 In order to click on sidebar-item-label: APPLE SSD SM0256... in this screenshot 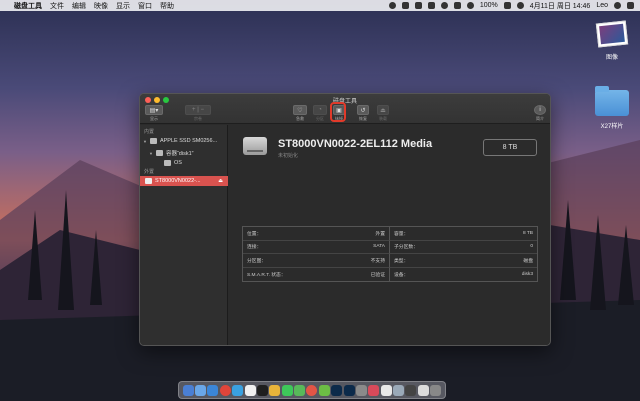, I will do `click(188, 141)`.